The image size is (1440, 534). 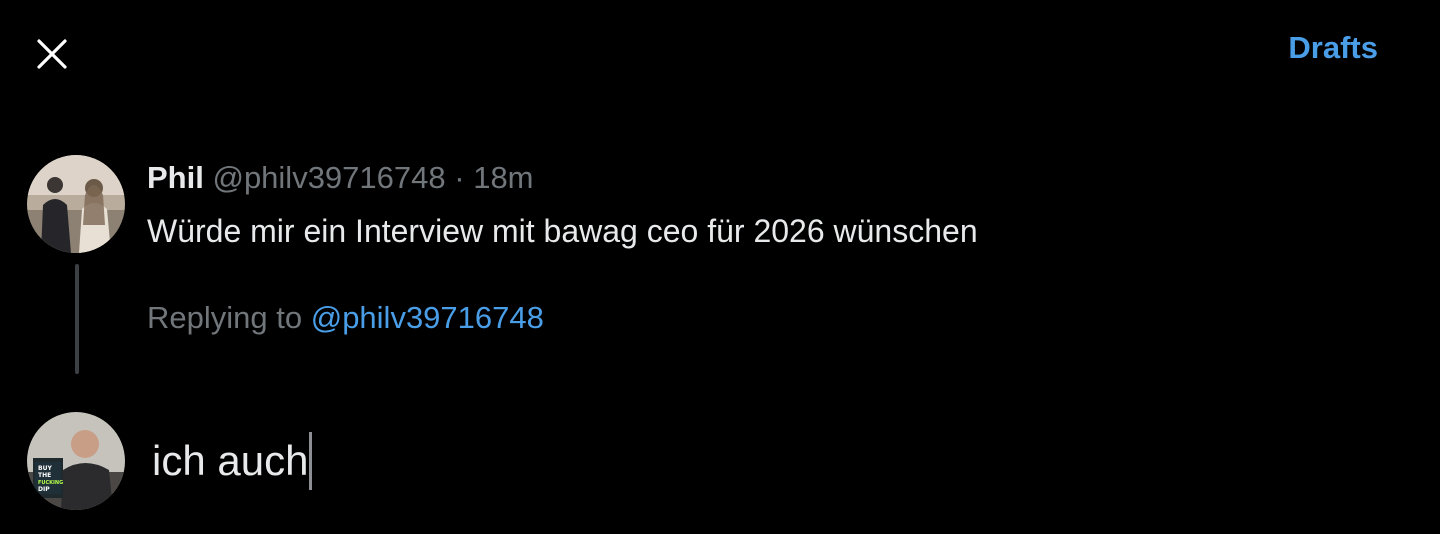 I want to click on svg-text: BUY, so click(x=45, y=468).